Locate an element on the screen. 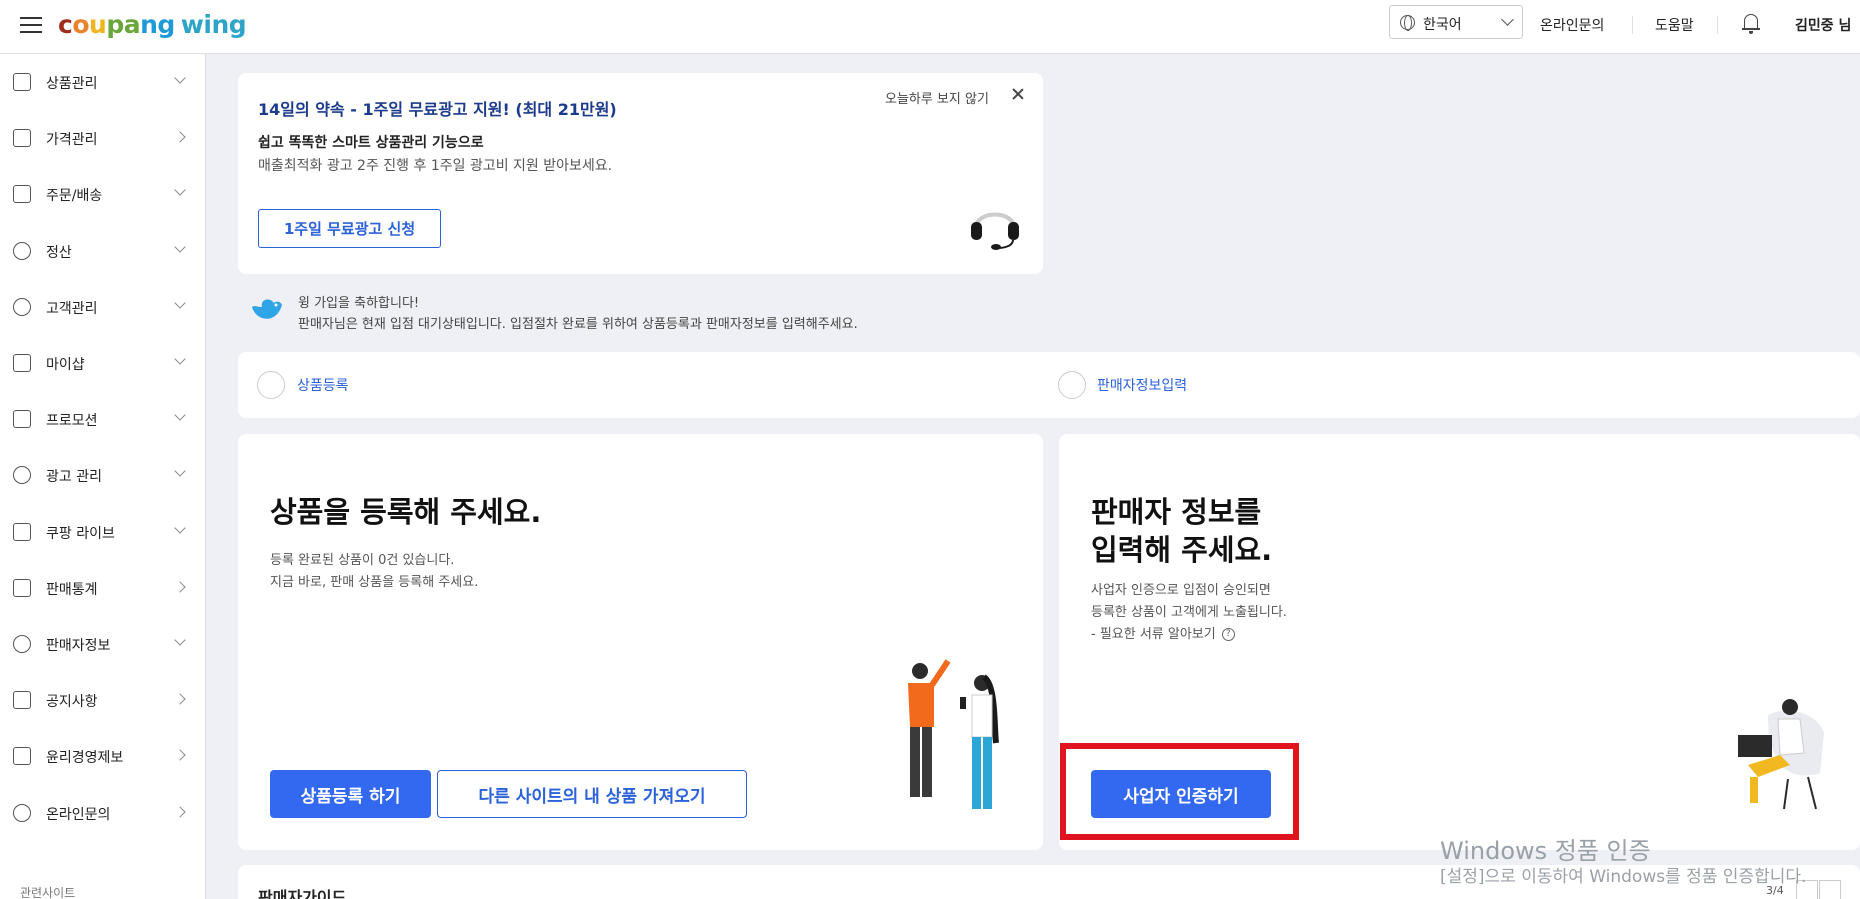 The width and height of the screenshot is (1860, 899). won-icon is located at coordinates (22, 250).